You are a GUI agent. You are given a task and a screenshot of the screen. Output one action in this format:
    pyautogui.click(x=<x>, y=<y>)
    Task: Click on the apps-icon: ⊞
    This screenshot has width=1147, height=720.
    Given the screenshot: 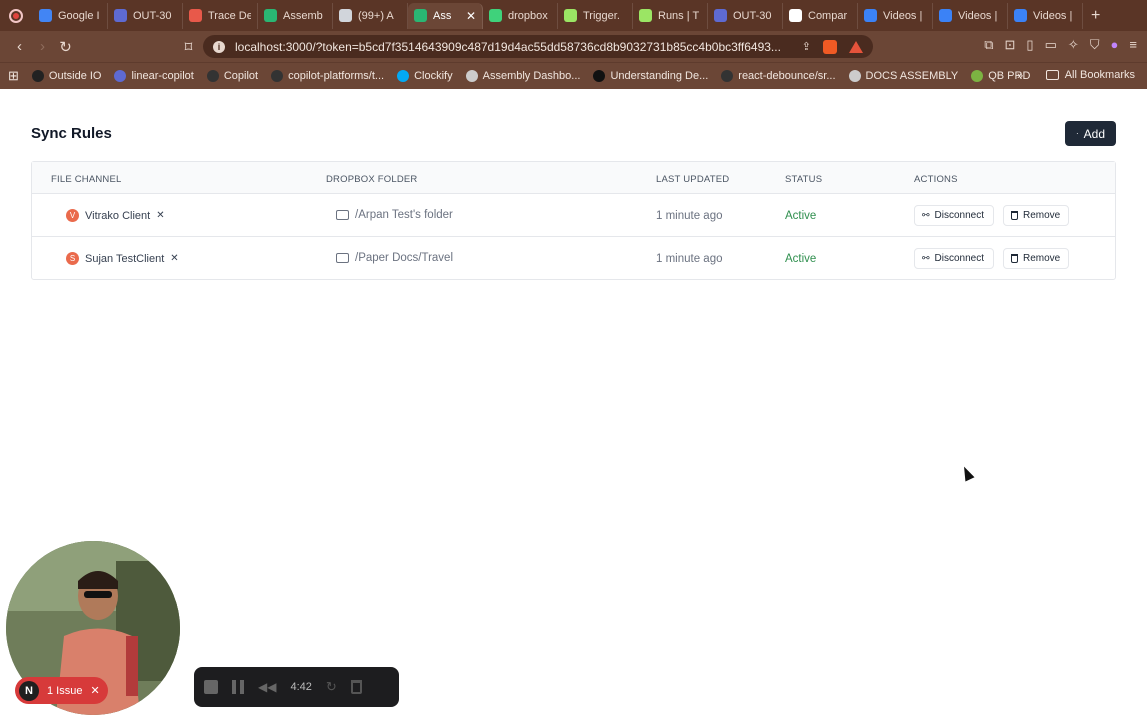 What is the action you would take?
    pyautogui.click(x=13, y=76)
    